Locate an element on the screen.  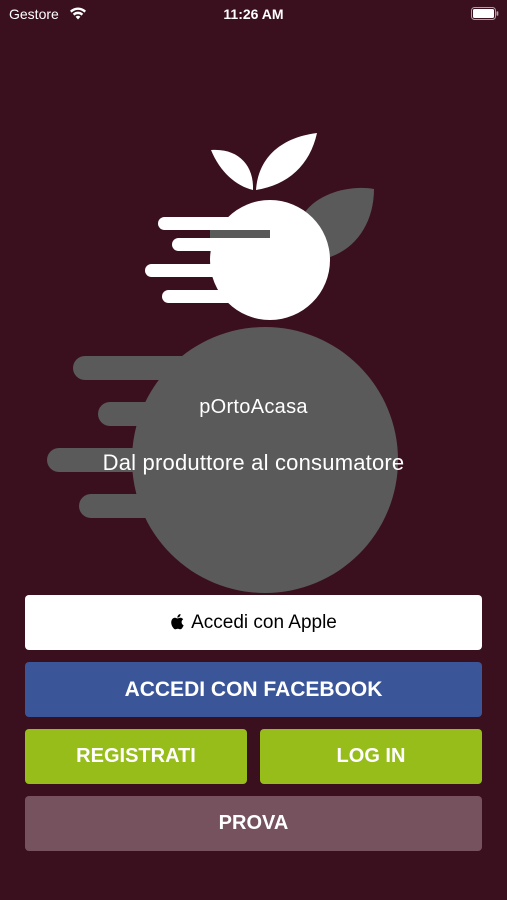
facebook-login-button: ACCEDI CON FACEBOOK is located at coordinates (253, 689).